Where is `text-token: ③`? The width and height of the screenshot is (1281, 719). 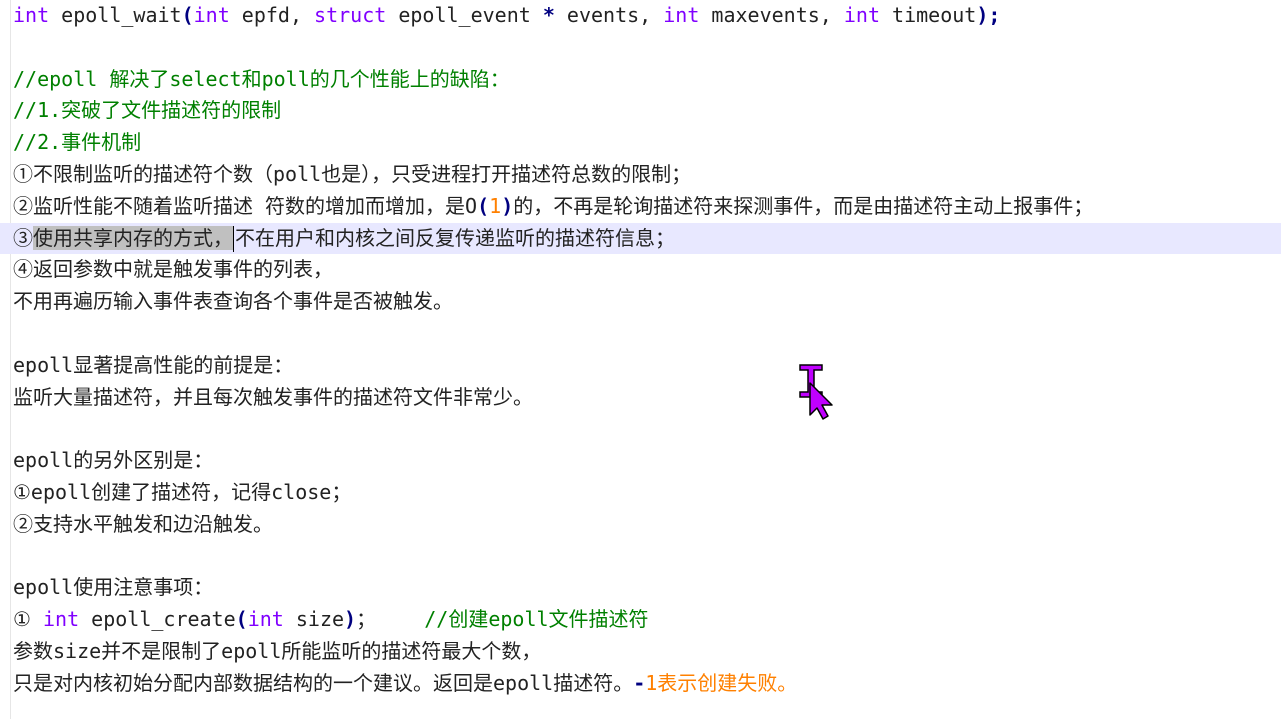 text-token: ③ is located at coordinates (23, 237).